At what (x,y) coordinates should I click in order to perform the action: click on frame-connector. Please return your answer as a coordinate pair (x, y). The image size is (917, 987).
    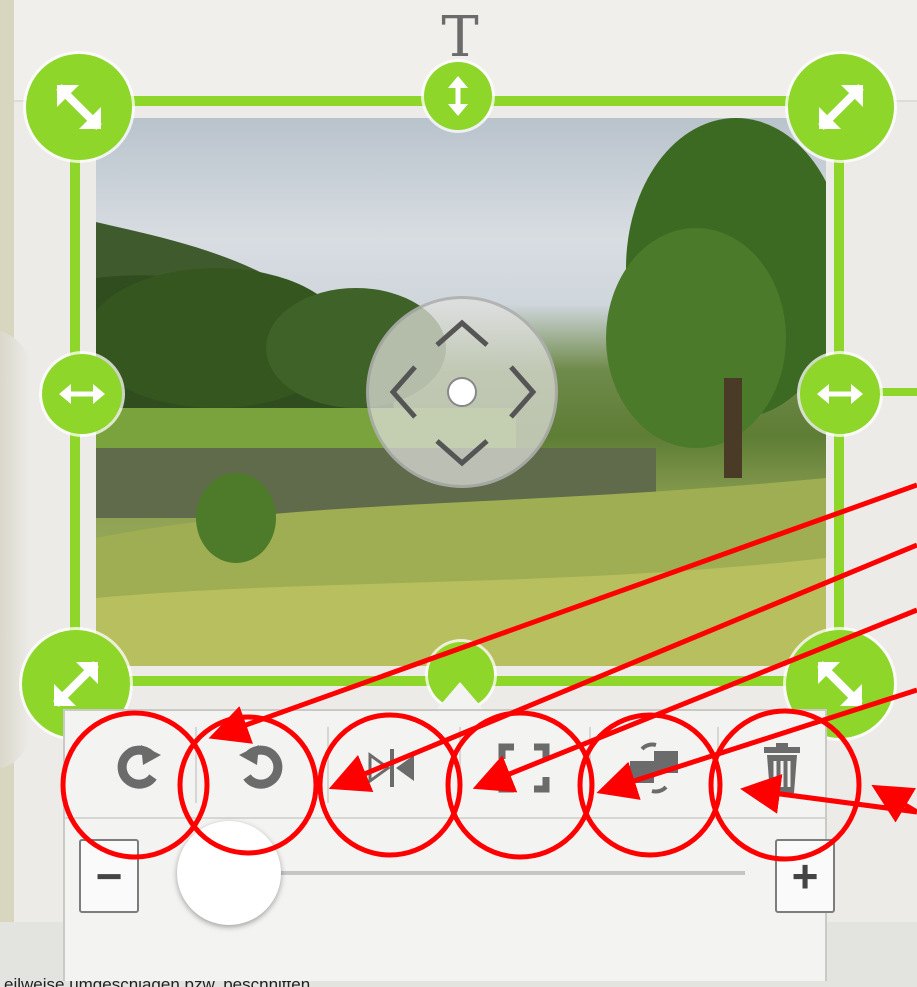
    Looking at the image, I should click on (898, 392).